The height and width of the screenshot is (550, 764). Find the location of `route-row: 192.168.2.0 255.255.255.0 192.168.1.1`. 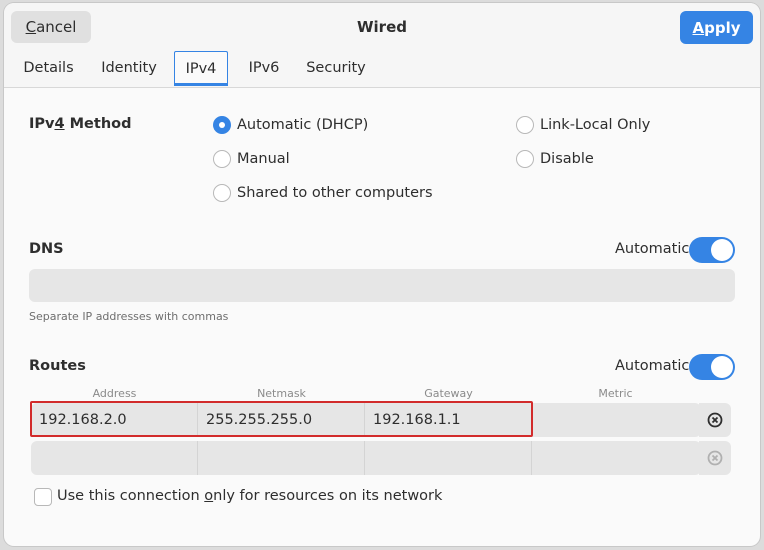

route-row: 192.168.2.0 255.255.255.0 192.168.1.1 is located at coordinates (366, 420).